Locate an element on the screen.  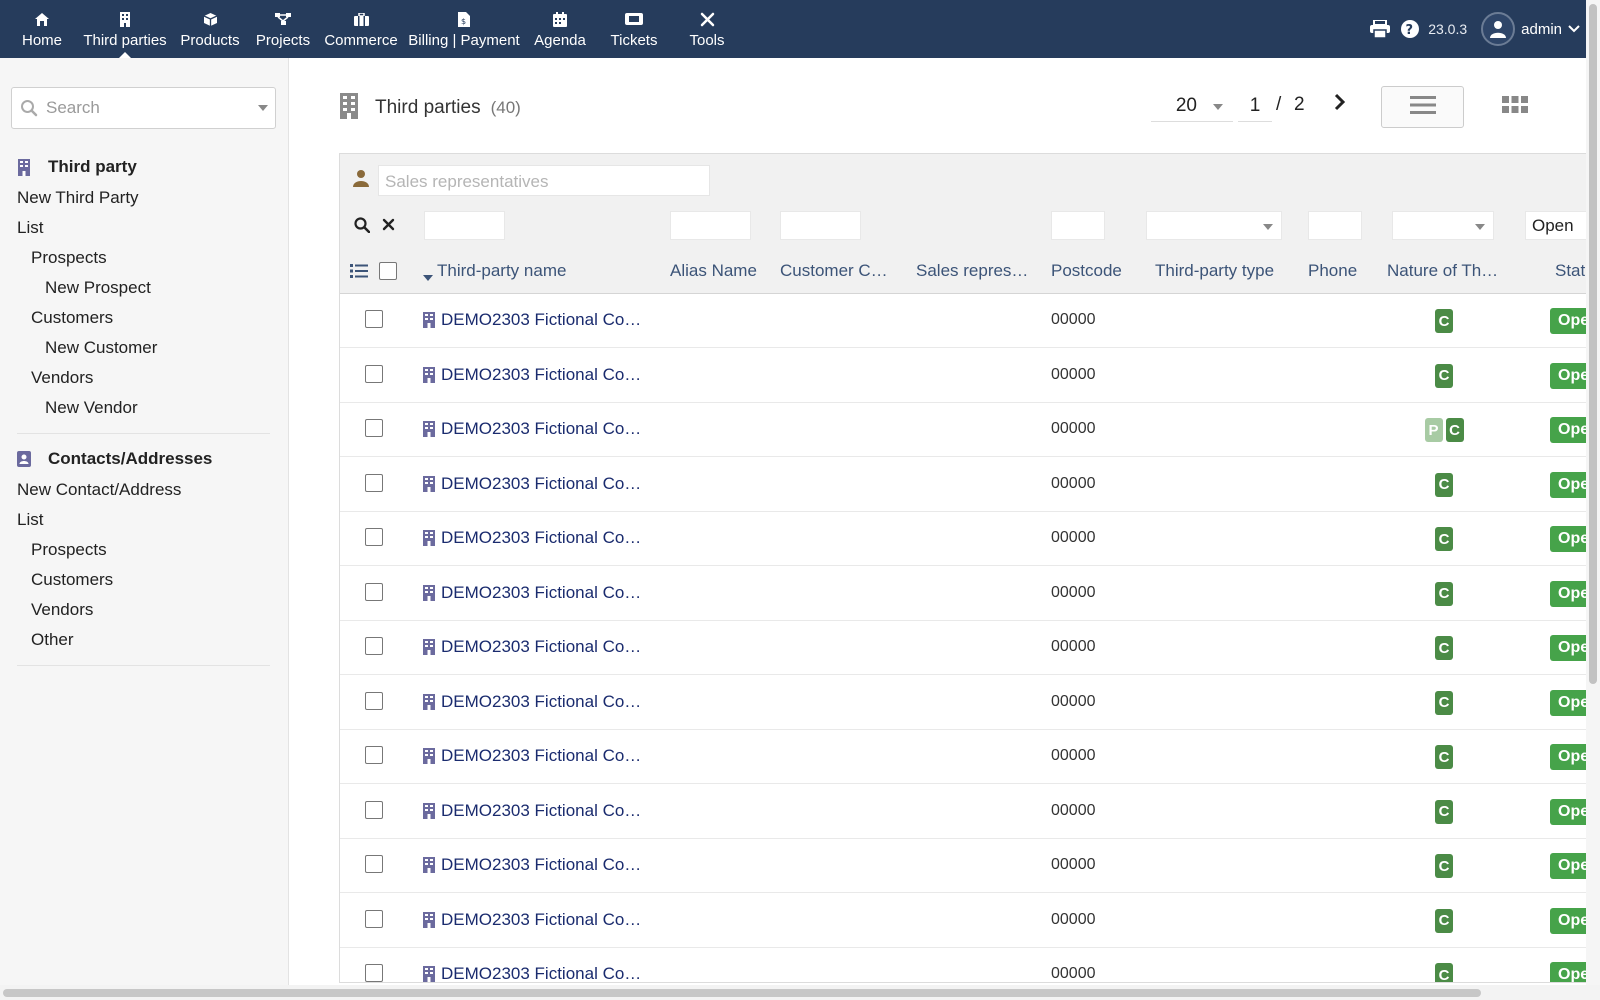
menu-link-new-third-party: New Third Party is located at coordinates (143, 198).